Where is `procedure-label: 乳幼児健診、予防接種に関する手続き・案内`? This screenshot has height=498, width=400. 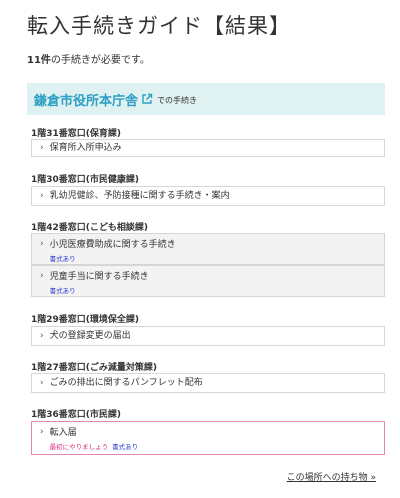
procedure-label: 乳幼児健診、予防接種に関する手続き・案内 is located at coordinates (139, 195).